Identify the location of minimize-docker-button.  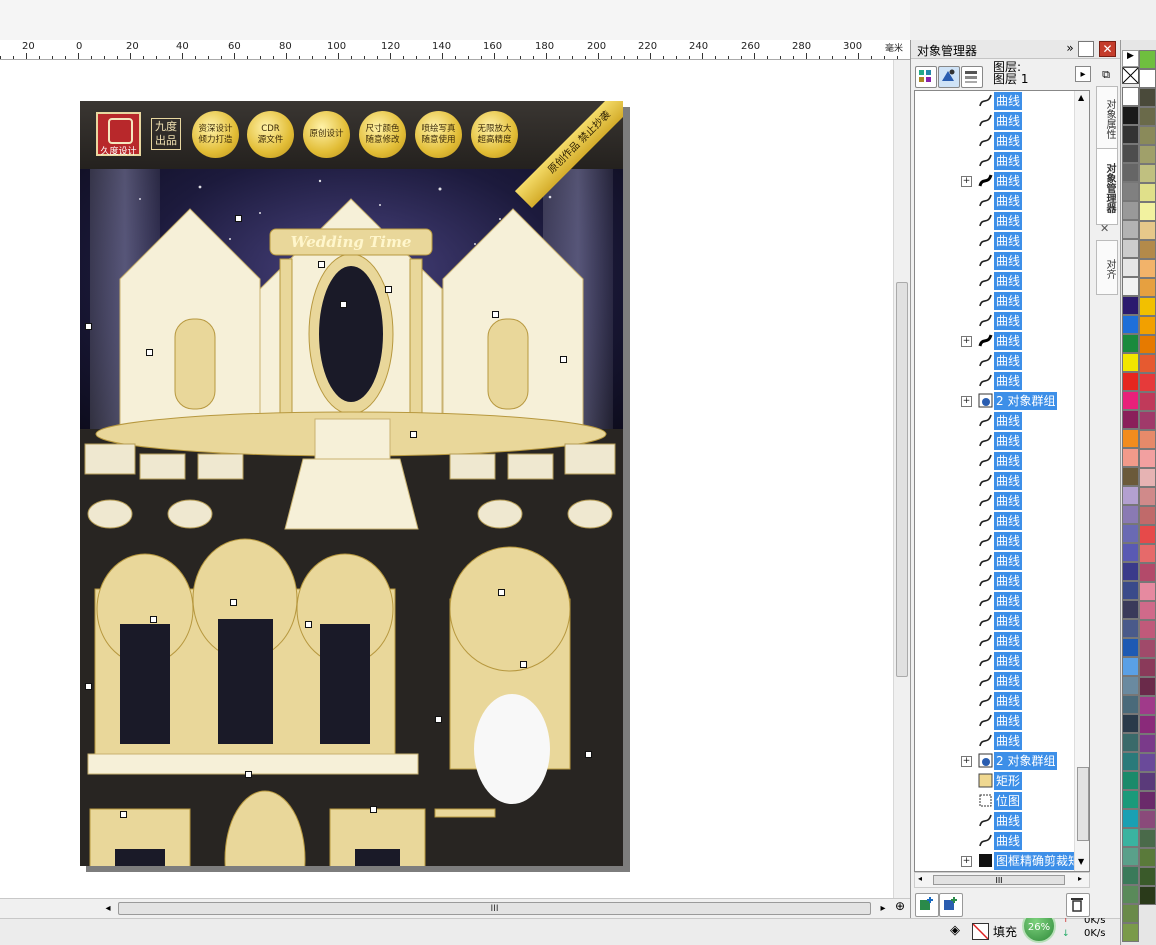
(1086, 49).